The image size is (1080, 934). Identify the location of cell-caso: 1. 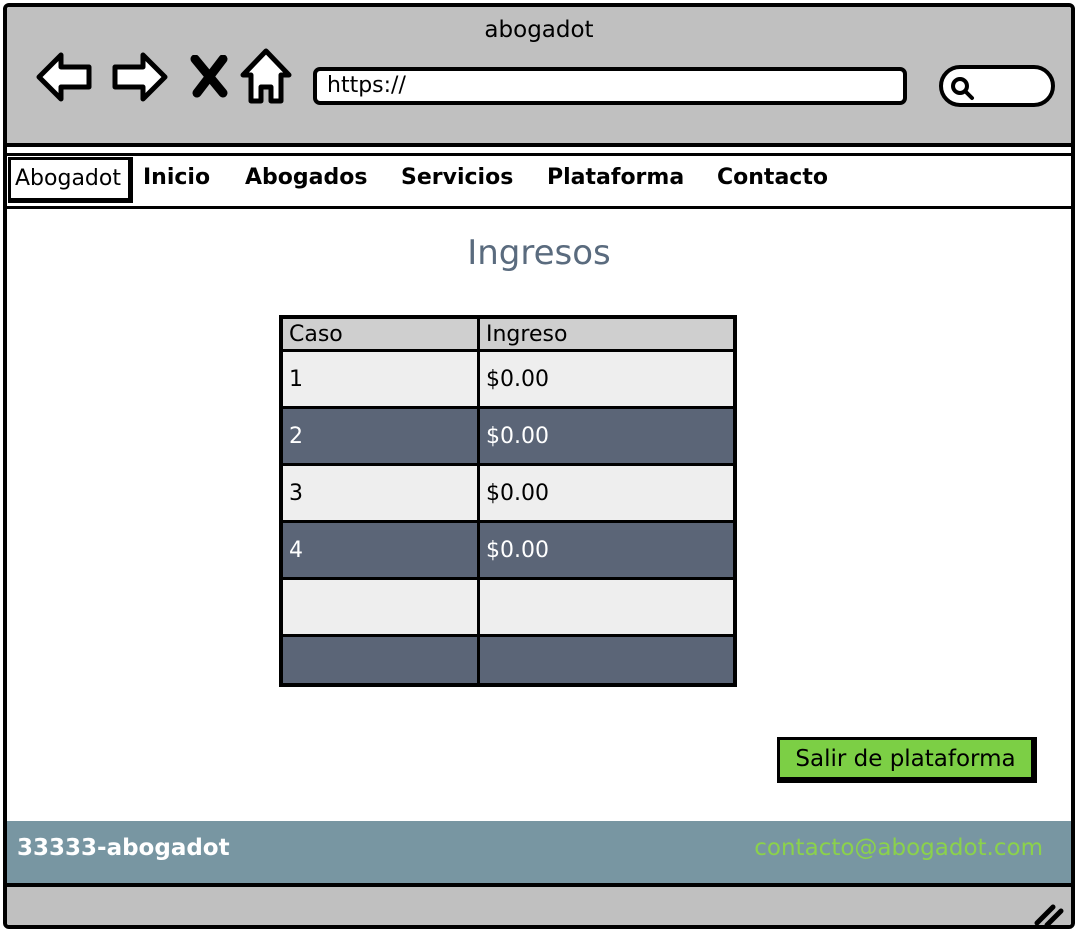
(379, 379).